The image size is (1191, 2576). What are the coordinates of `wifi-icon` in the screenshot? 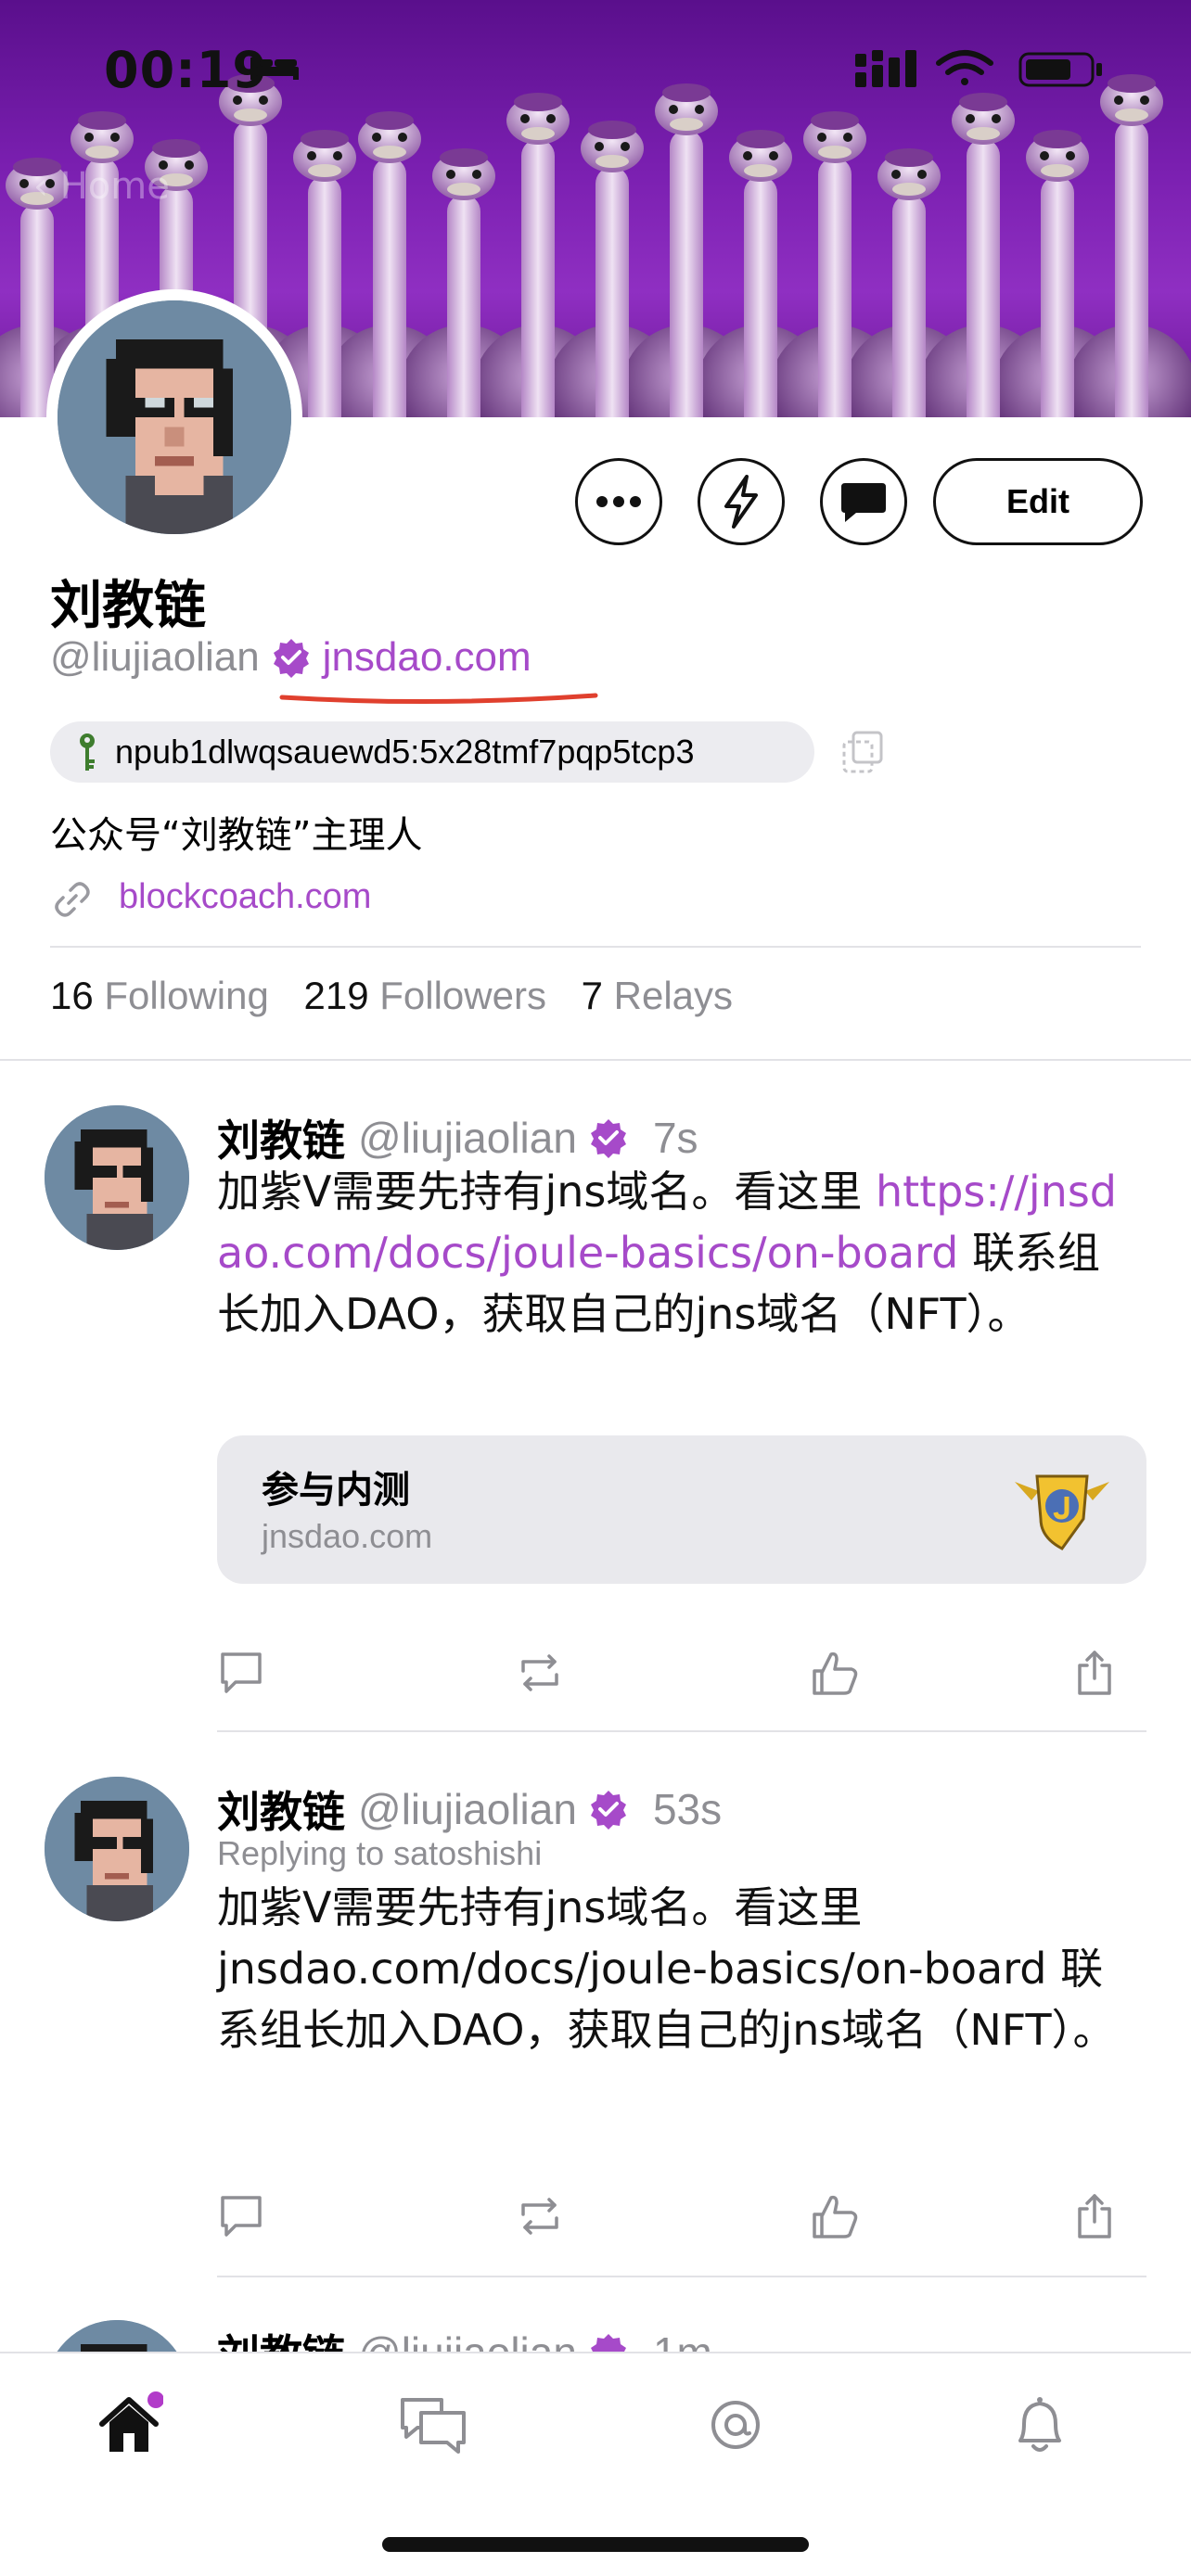 It's located at (964, 67).